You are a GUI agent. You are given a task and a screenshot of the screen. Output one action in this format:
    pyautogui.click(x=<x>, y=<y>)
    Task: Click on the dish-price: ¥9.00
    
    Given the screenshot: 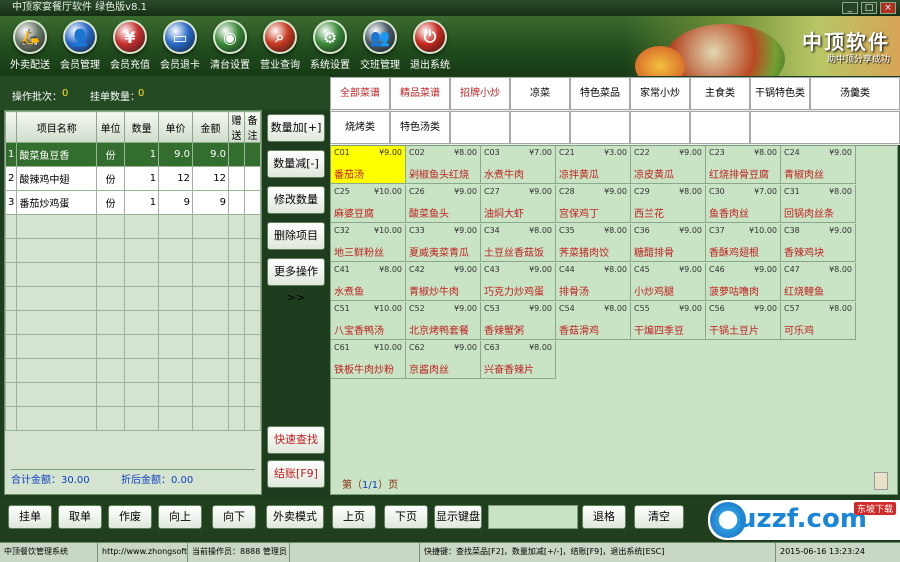 What is the action you would take?
    pyautogui.click(x=840, y=152)
    